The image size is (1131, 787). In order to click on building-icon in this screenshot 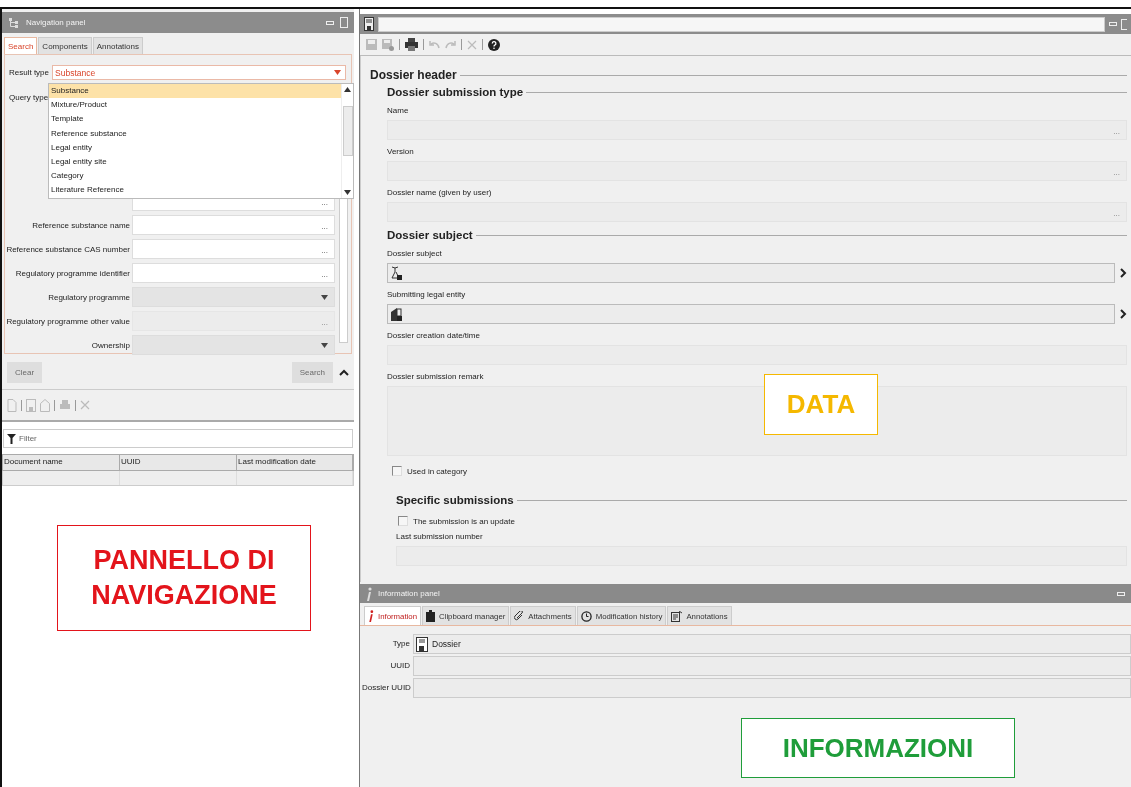, I will do `click(397, 314)`.